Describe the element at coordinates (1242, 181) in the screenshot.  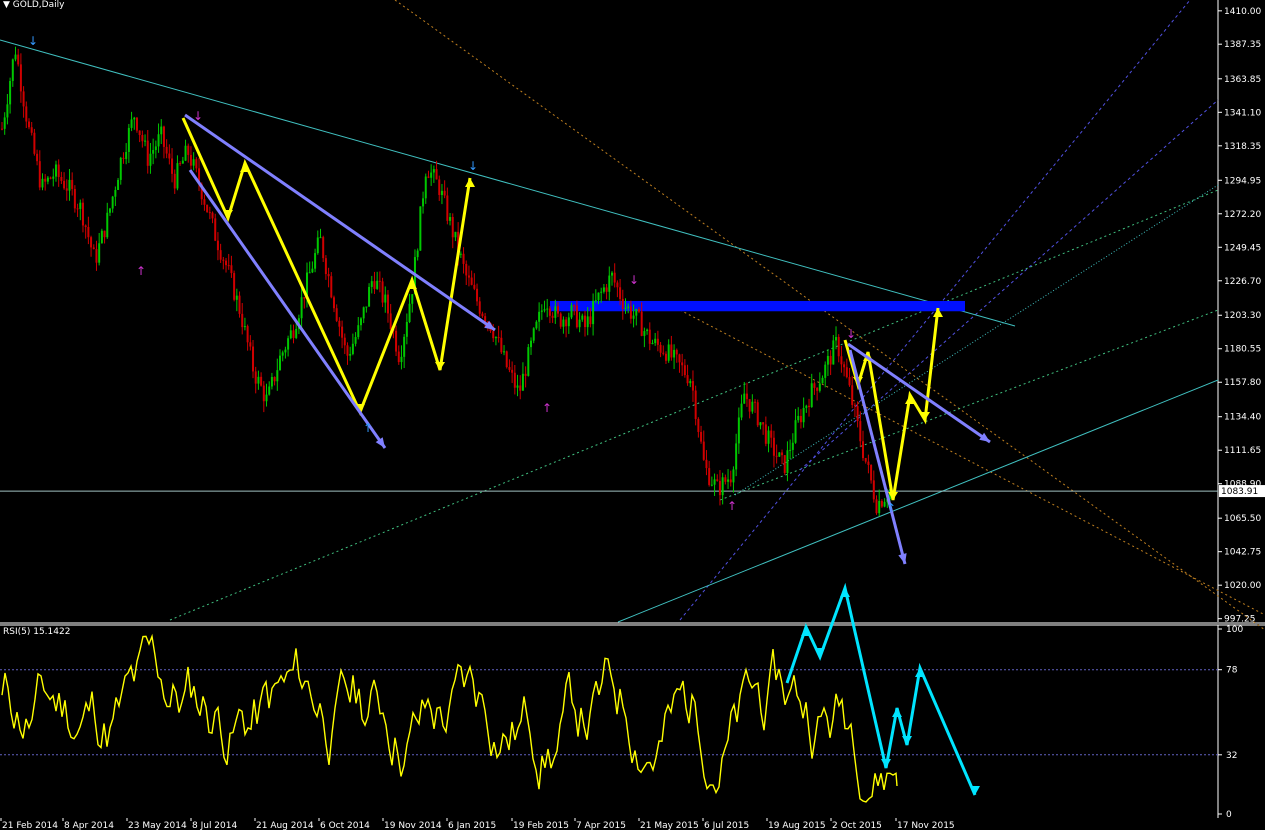
I see `price-tick-label: 1294.95` at that location.